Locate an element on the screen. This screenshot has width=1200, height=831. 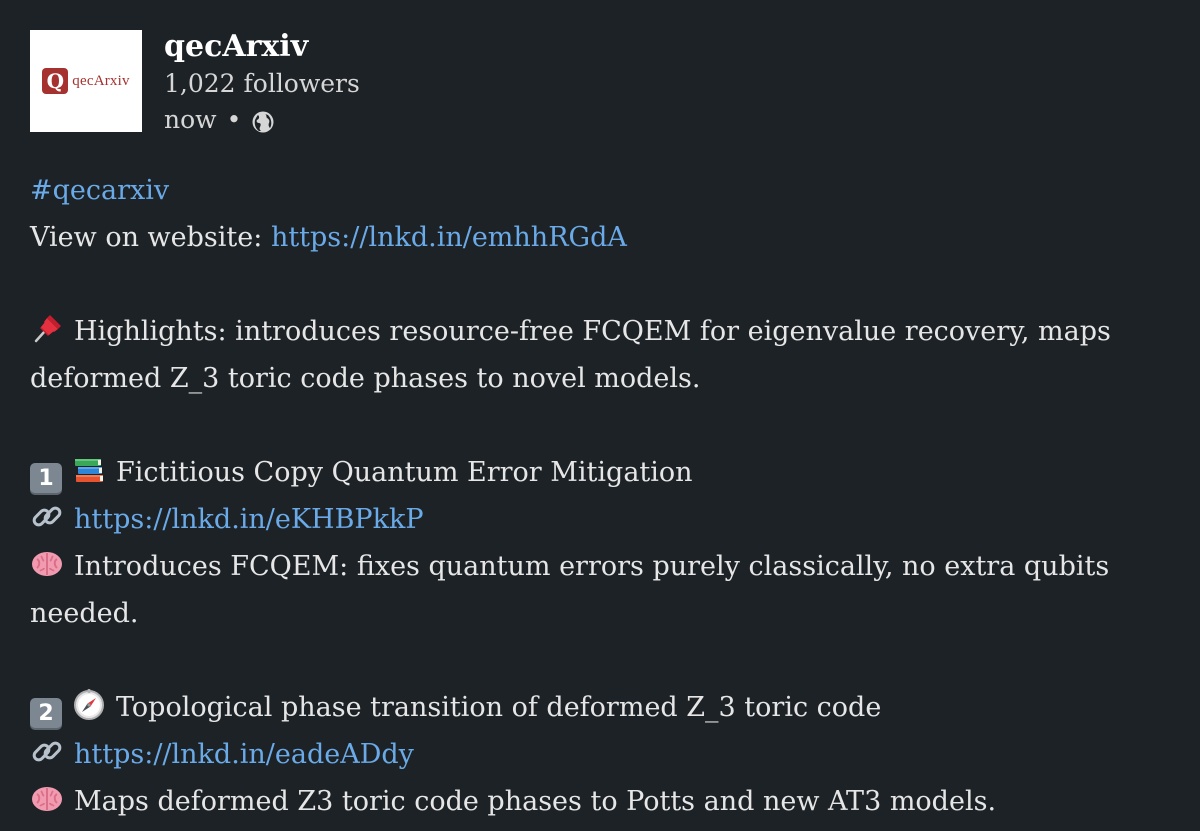
compass-icon is located at coordinates (89, 705).